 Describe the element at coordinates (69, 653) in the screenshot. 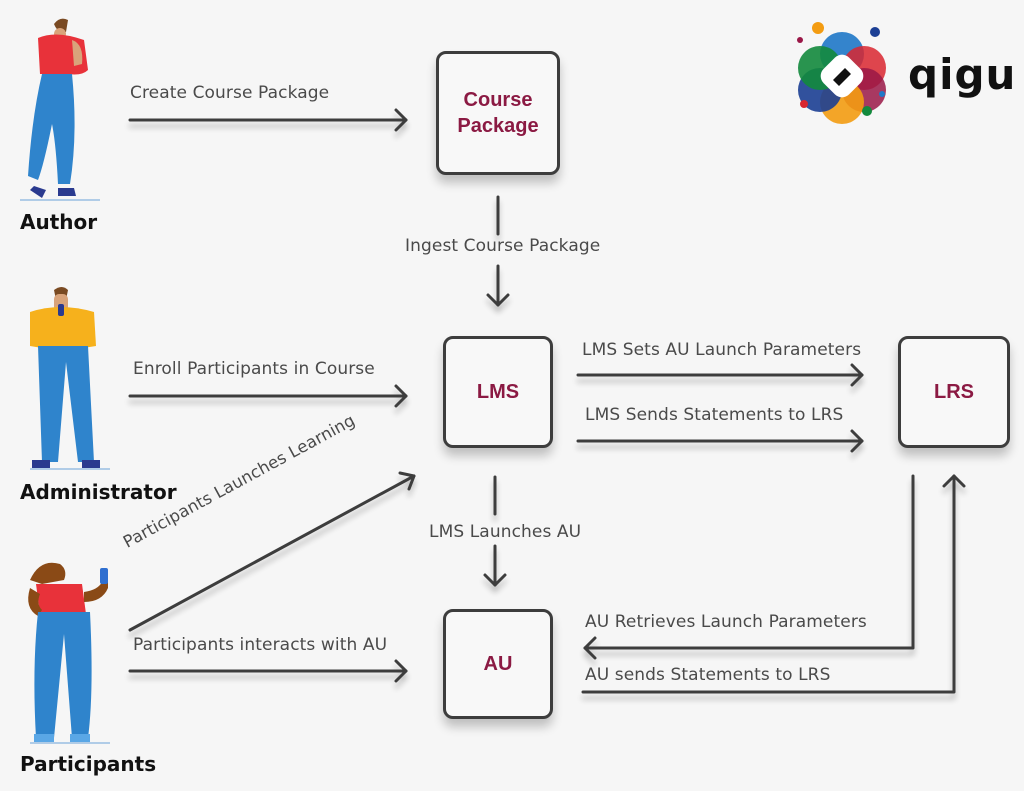

I see `participants-figure-icon` at that location.